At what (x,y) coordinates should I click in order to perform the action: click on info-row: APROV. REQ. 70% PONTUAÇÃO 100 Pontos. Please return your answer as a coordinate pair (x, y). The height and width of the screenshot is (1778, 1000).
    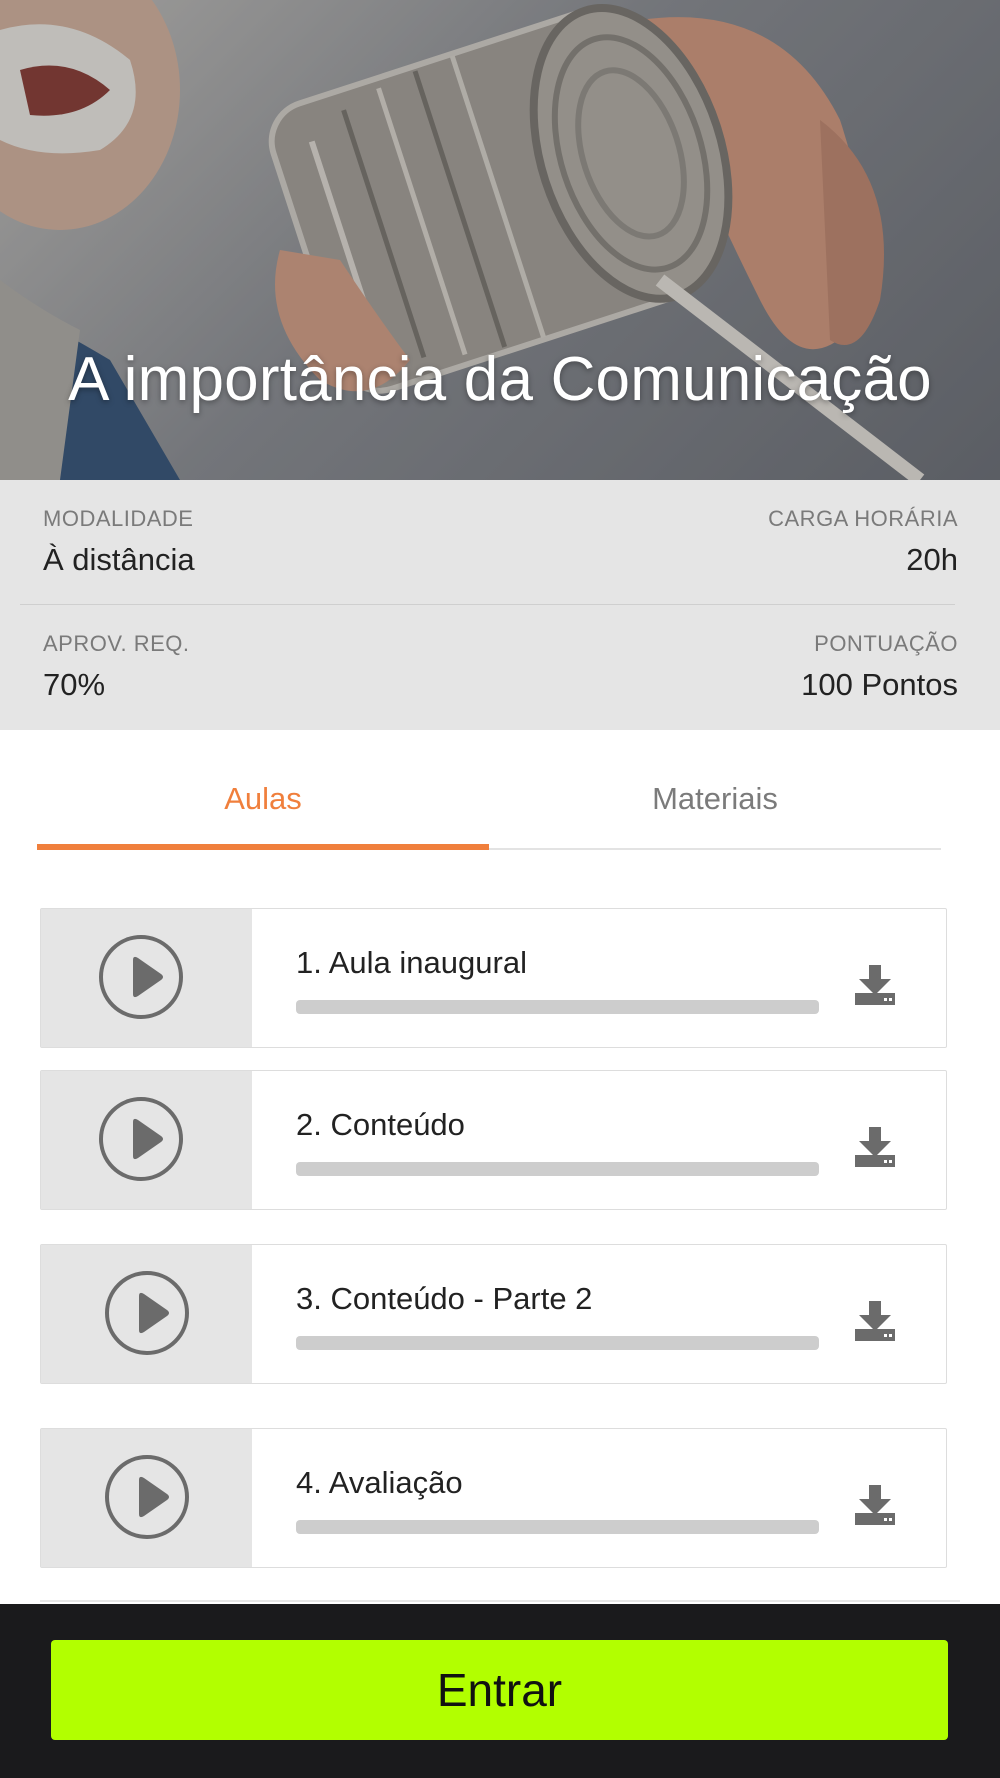
    Looking at the image, I should click on (489, 667).